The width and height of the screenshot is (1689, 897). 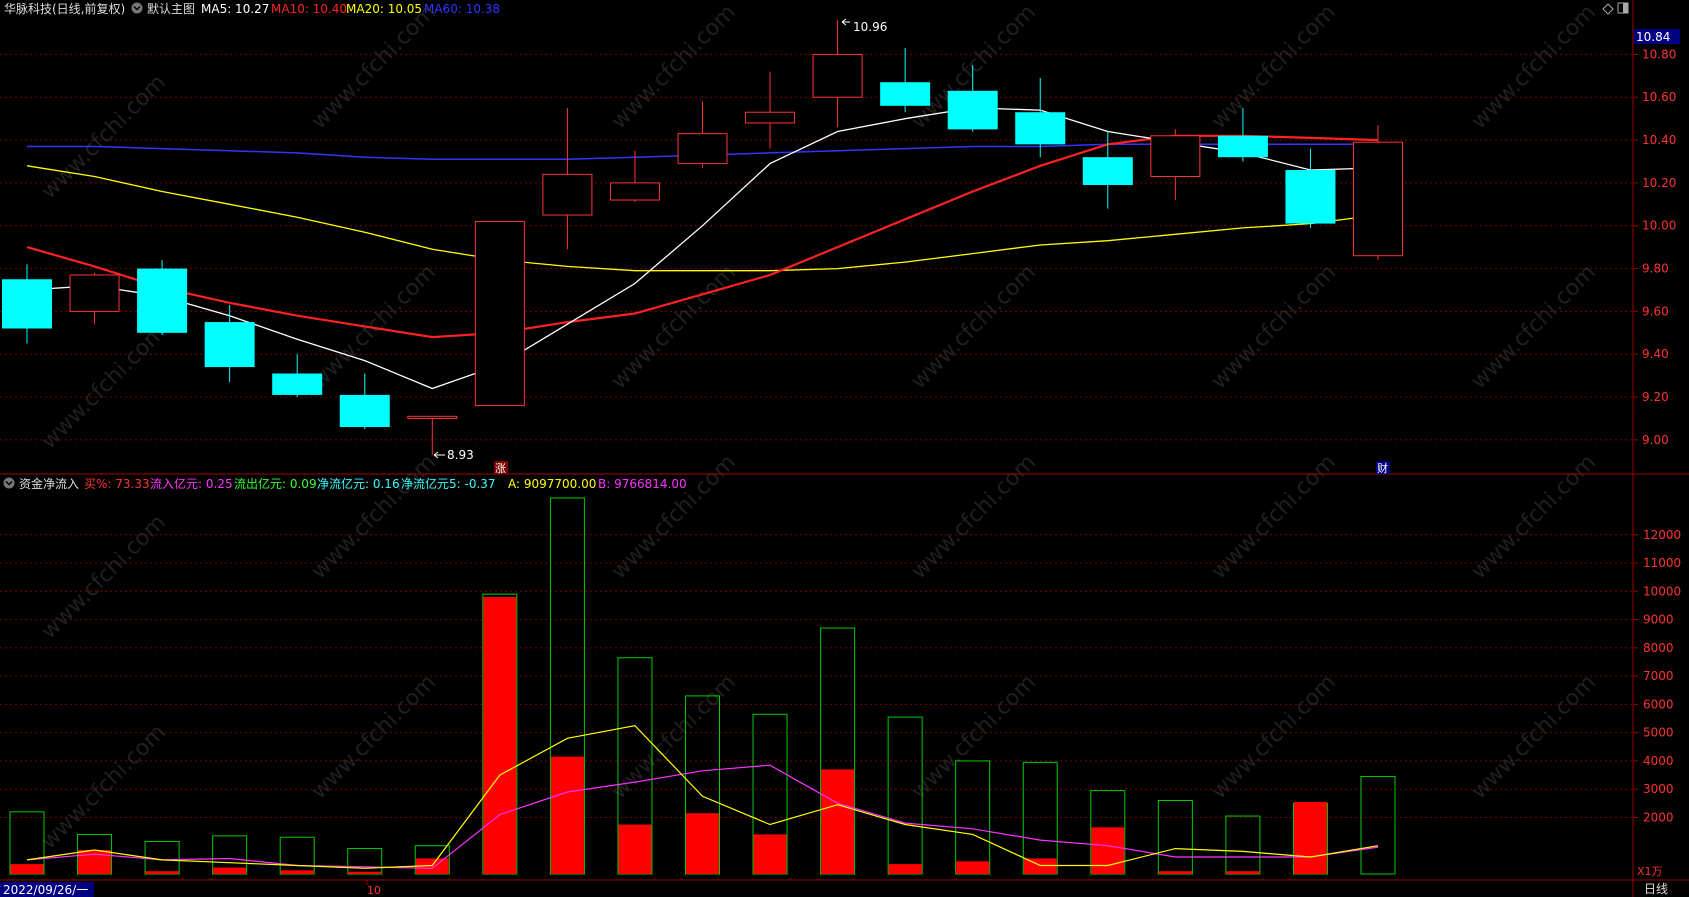 What do you see at coordinates (1650, 871) in the screenshot?
I see `unit-label: X1万` at bounding box center [1650, 871].